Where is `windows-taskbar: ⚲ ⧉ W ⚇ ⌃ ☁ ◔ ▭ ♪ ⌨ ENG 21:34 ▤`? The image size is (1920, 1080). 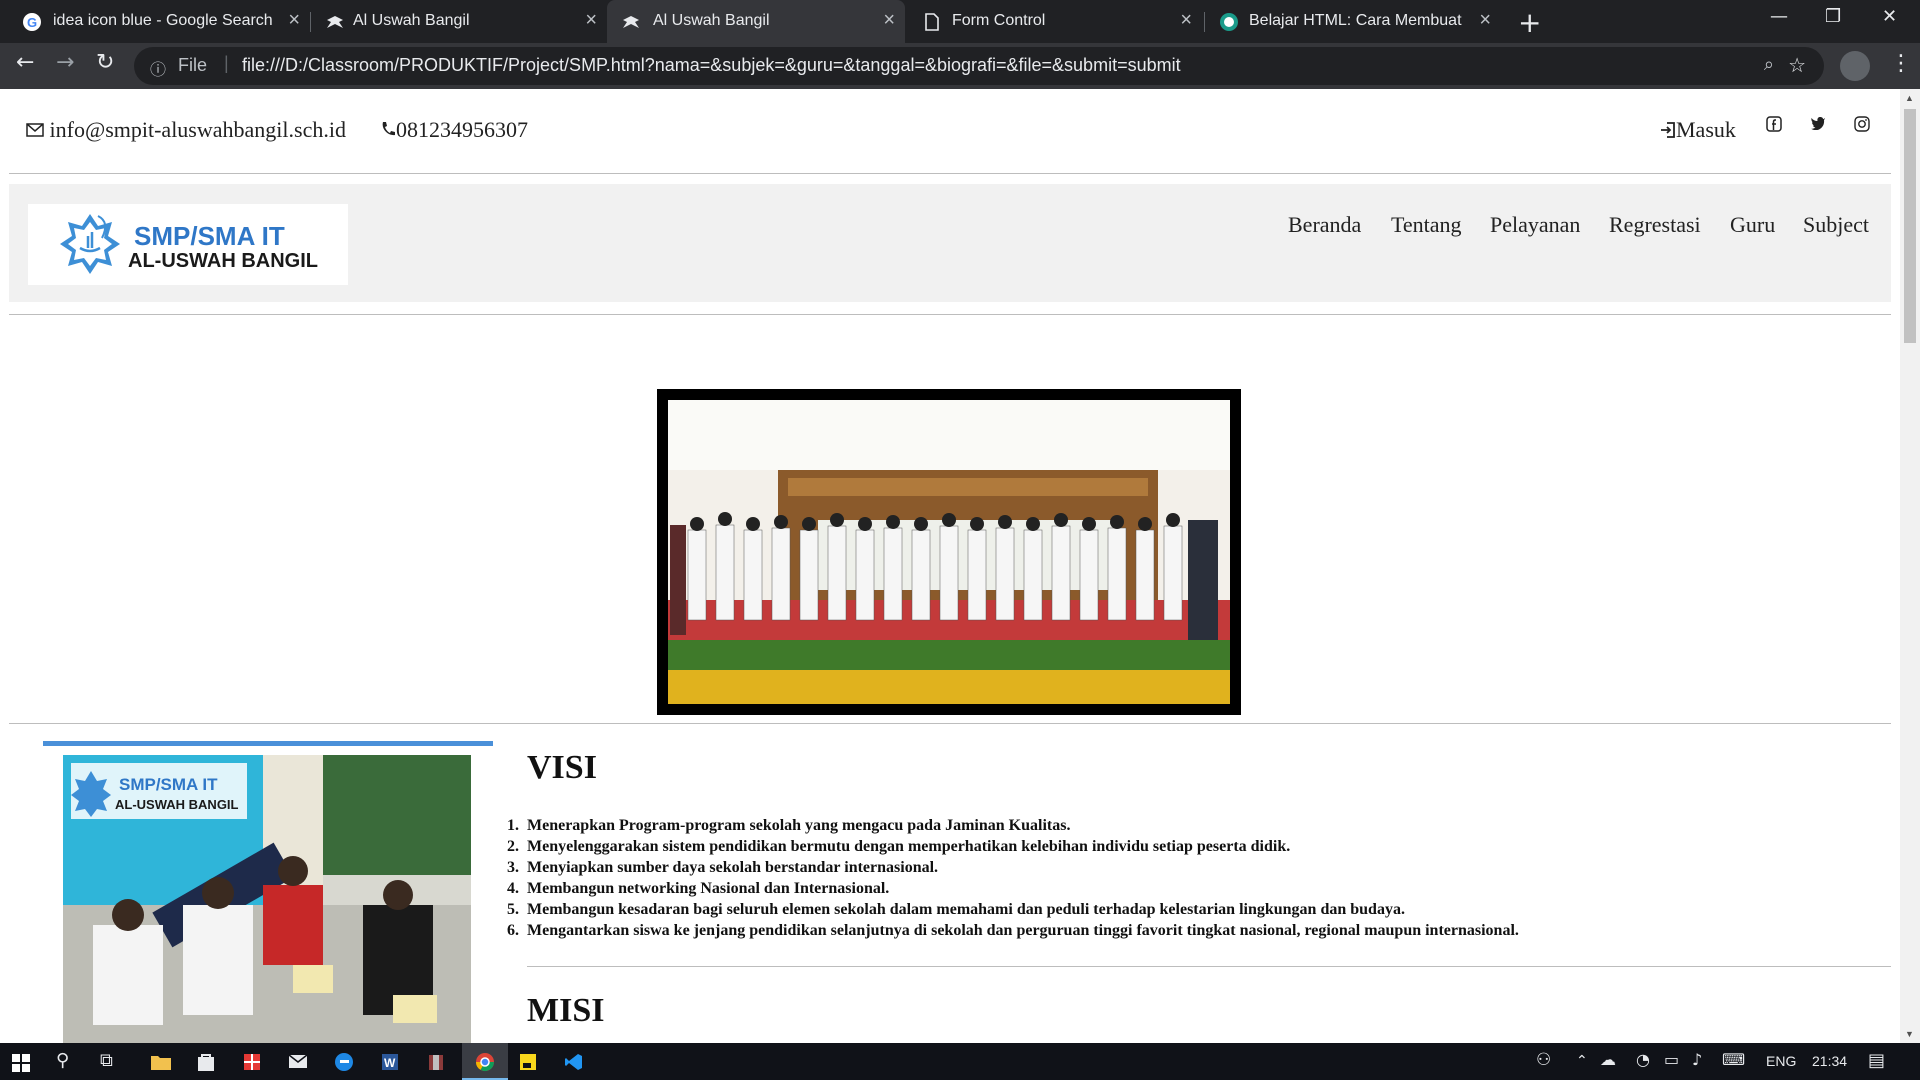 windows-taskbar: ⚲ ⧉ W ⚇ ⌃ ☁ ◔ ▭ ♪ ⌨ ENG 21:34 ▤ is located at coordinates (960, 1061).